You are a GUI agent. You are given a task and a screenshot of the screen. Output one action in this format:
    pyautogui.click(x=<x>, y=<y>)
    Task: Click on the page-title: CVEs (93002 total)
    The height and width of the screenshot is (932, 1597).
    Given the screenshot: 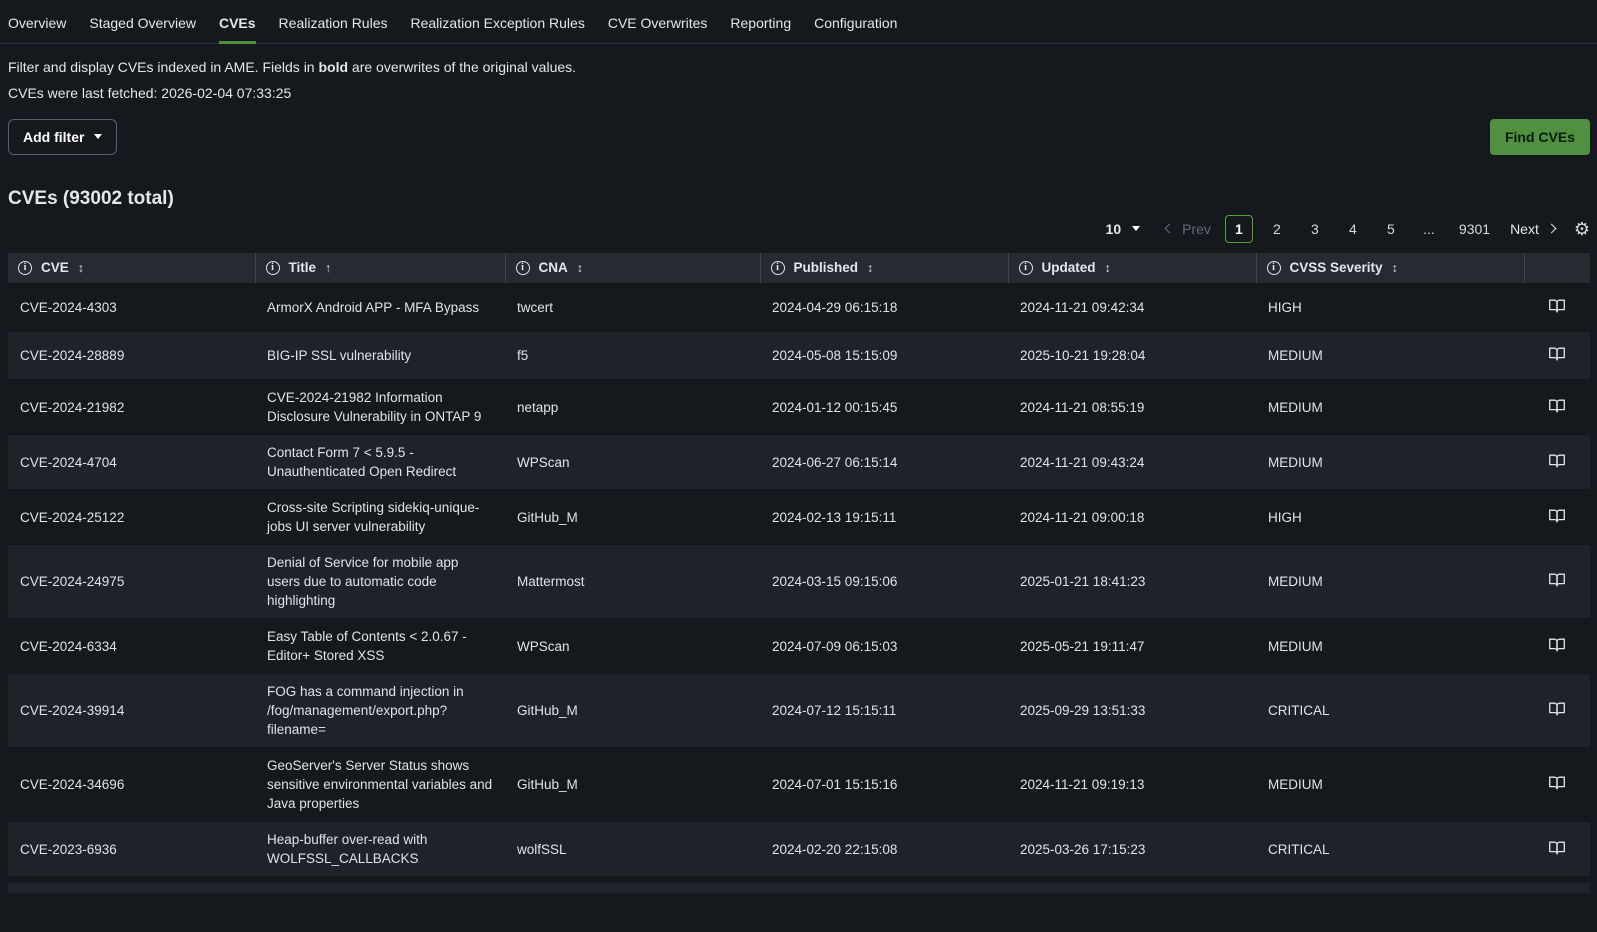 What is the action you would take?
    pyautogui.click(x=91, y=198)
    